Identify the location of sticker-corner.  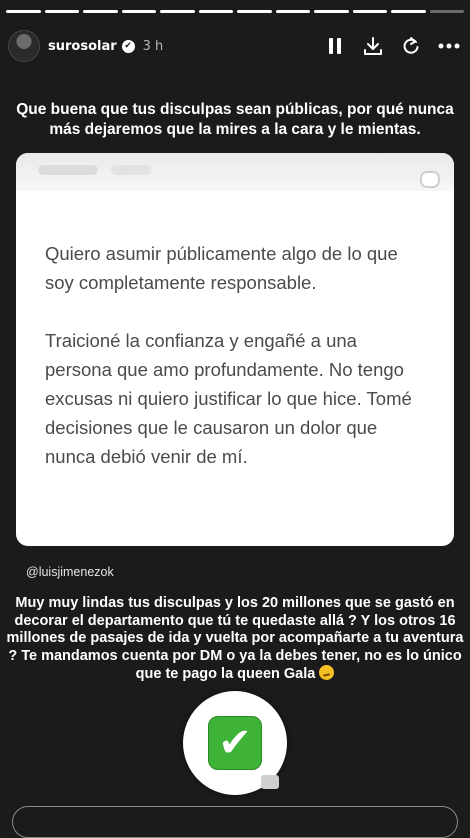
(270, 782).